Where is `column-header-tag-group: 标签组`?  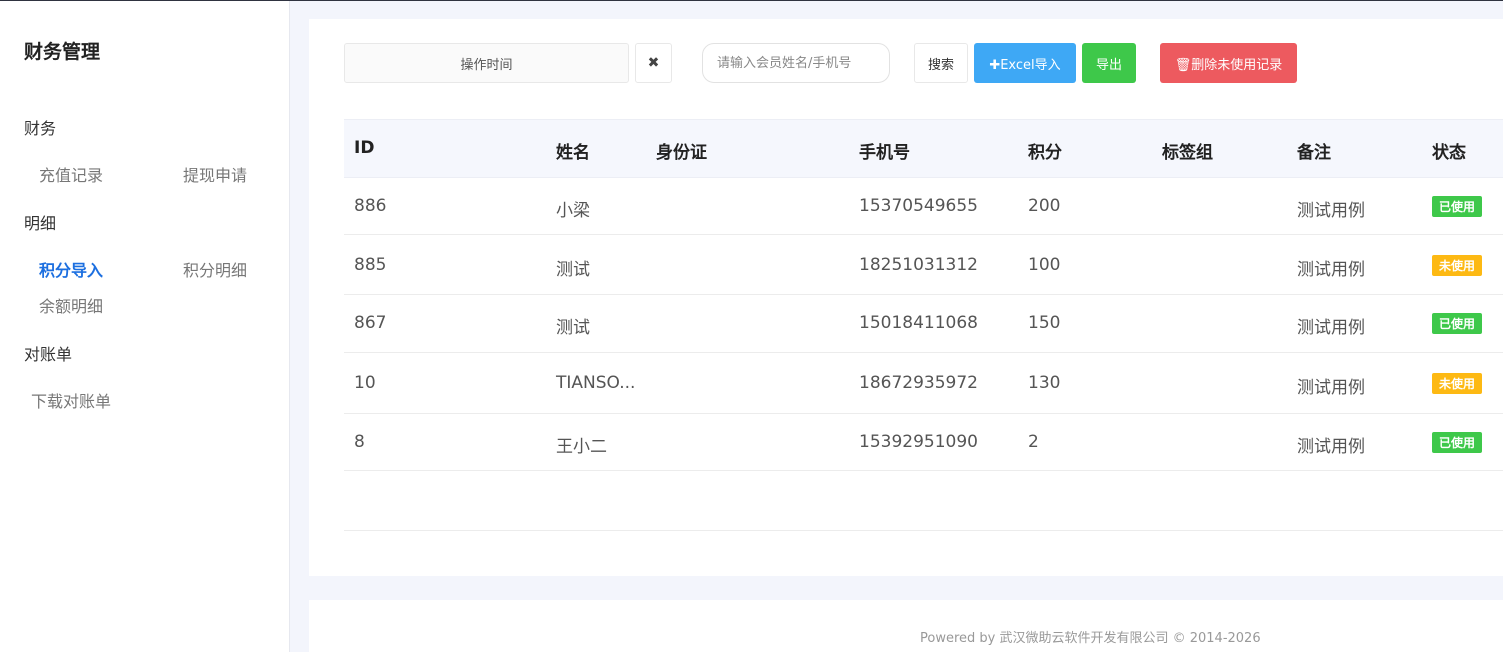 column-header-tag-group: 标签组 is located at coordinates (1187, 153).